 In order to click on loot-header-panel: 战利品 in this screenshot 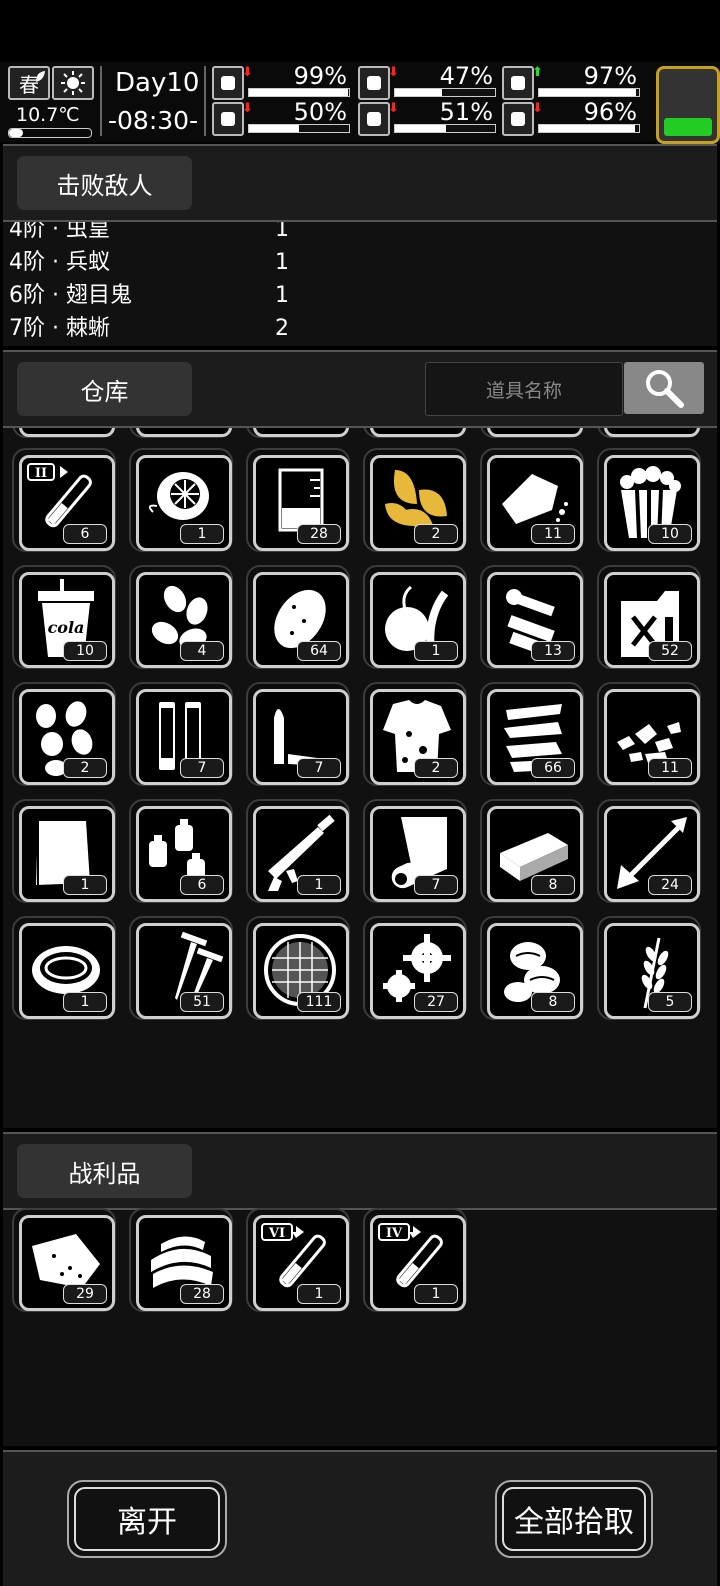, I will do `click(360, 1171)`.